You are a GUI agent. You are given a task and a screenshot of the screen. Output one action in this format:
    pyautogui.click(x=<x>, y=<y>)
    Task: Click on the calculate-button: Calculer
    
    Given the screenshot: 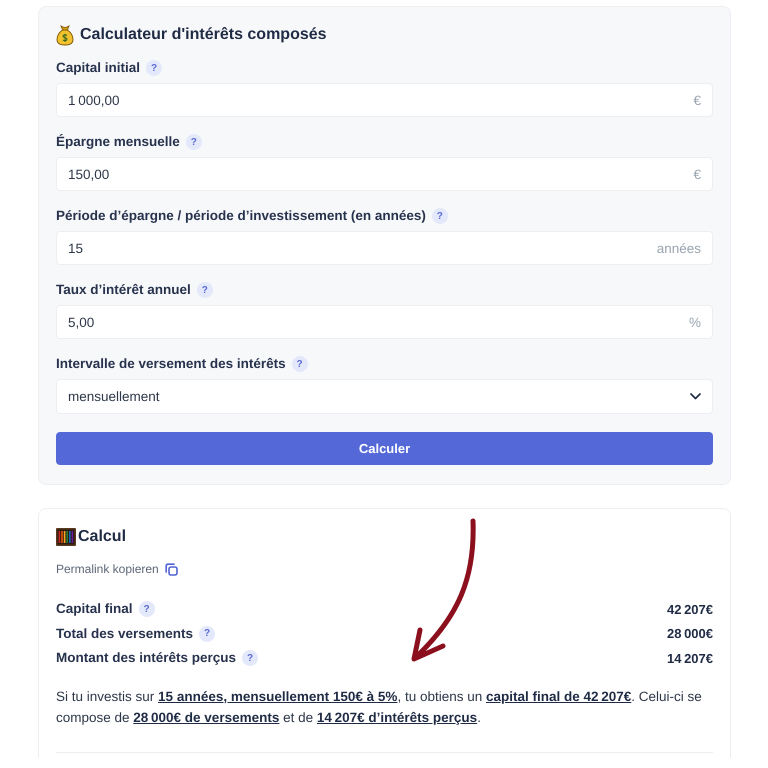 What is the action you would take?
    pyautogui.click(x=384, y=448)
    